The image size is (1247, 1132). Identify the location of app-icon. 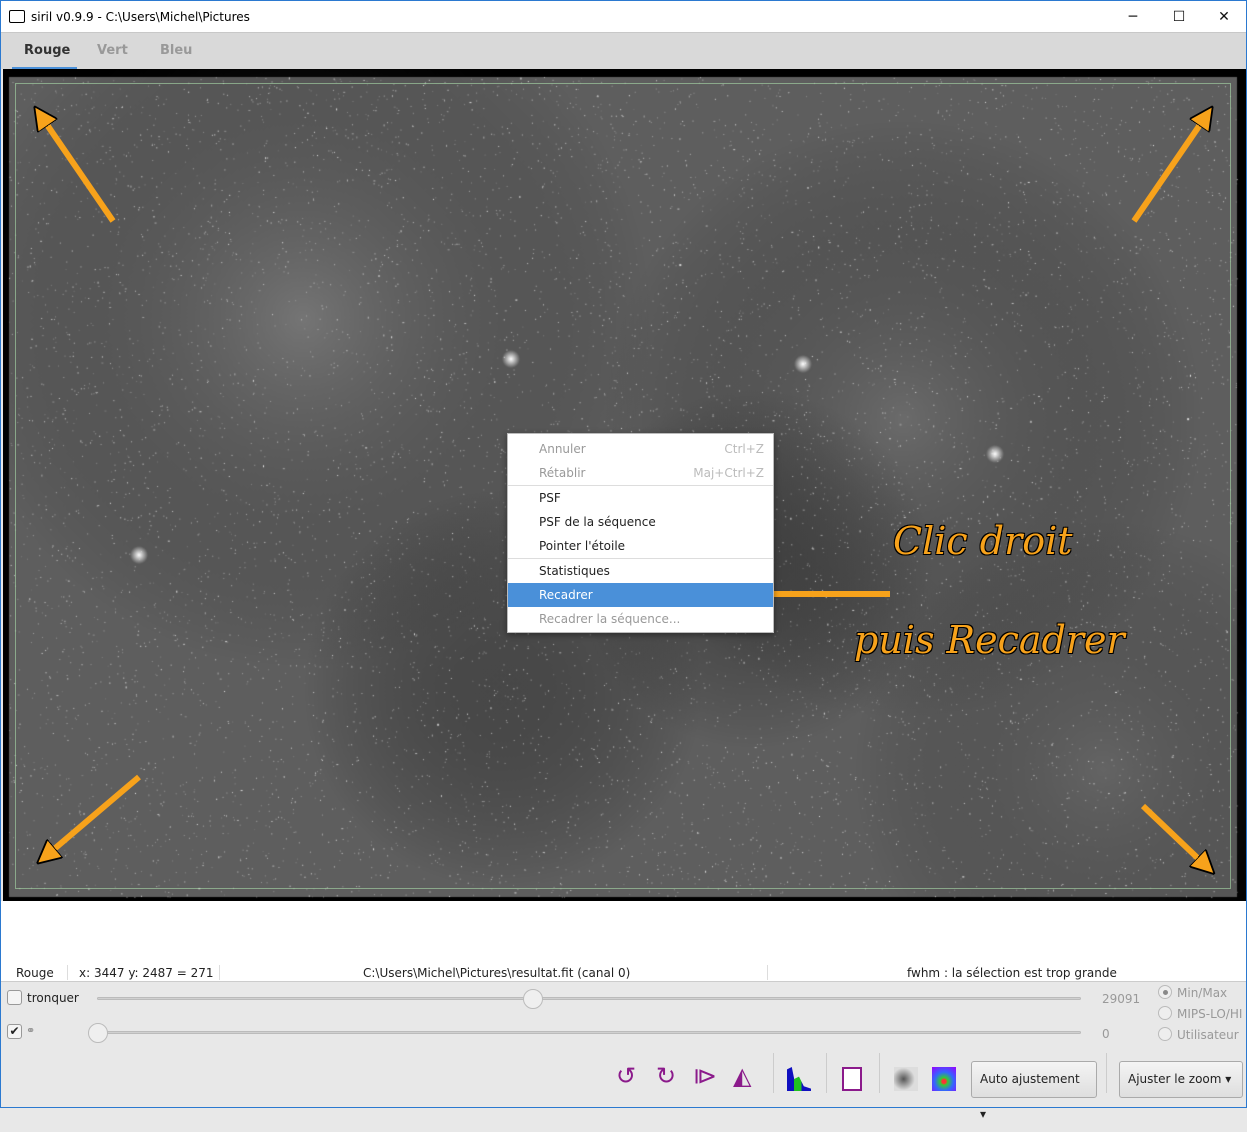
(17, 16).